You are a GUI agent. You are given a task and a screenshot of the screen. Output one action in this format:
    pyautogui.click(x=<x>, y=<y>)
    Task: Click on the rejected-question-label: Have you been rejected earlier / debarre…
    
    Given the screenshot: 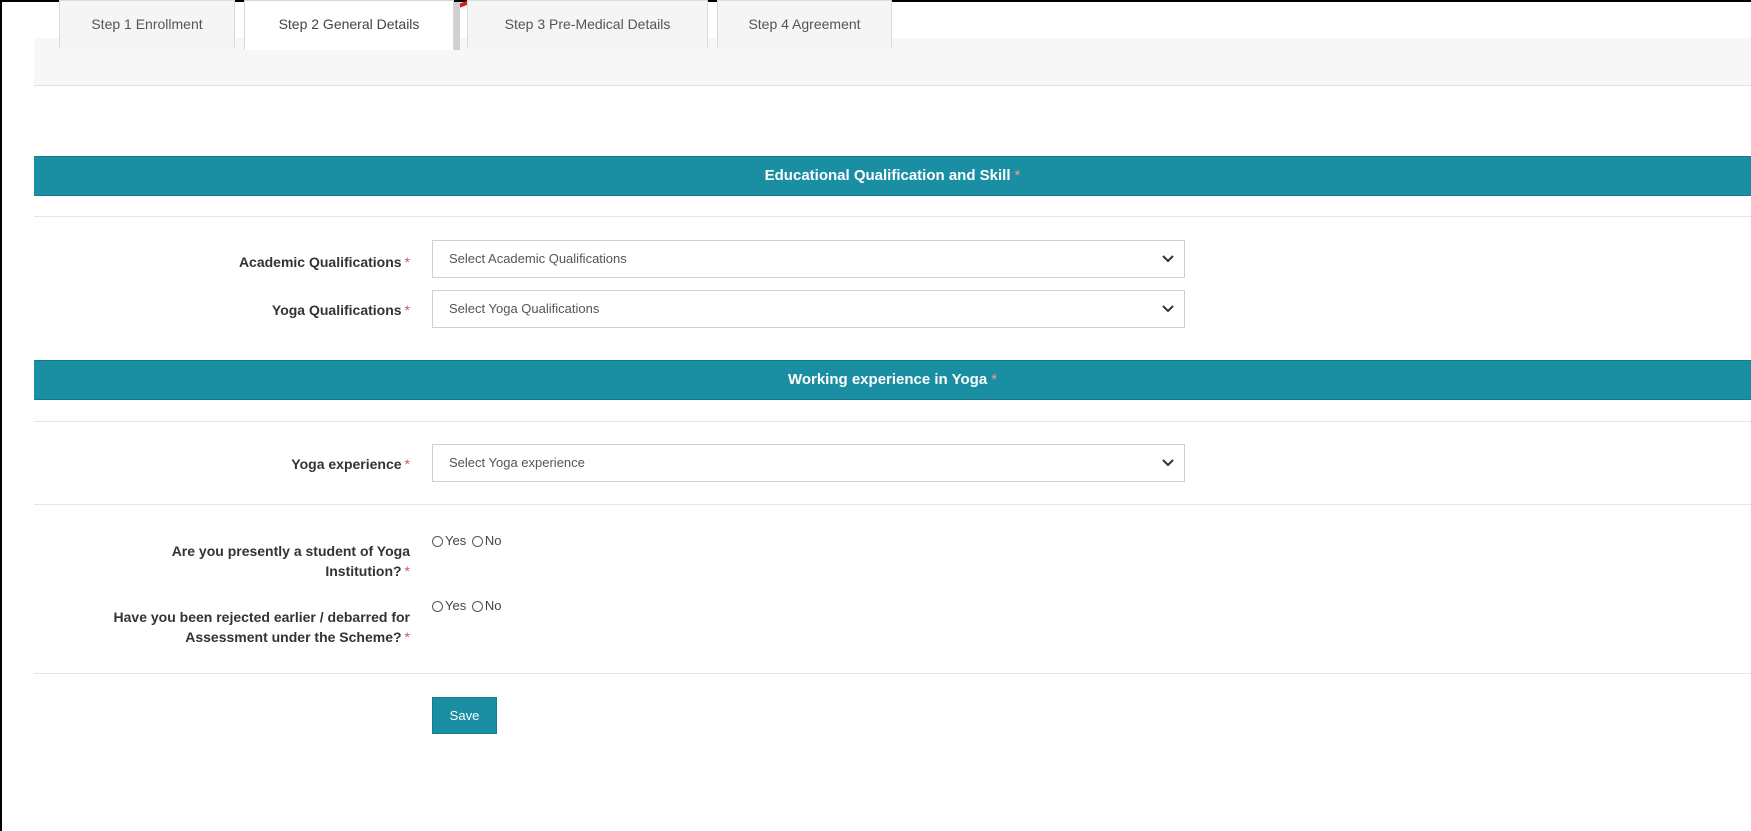 What is the action you would take?
    pyautogui.click(x=230, y=627)
    